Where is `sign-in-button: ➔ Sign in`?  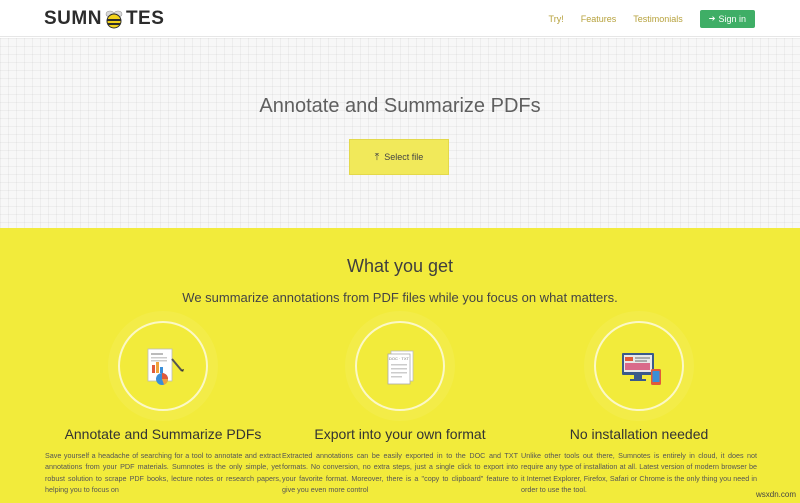 sign-in-button: ➔ Sign in is located at coordinates (727, 18).